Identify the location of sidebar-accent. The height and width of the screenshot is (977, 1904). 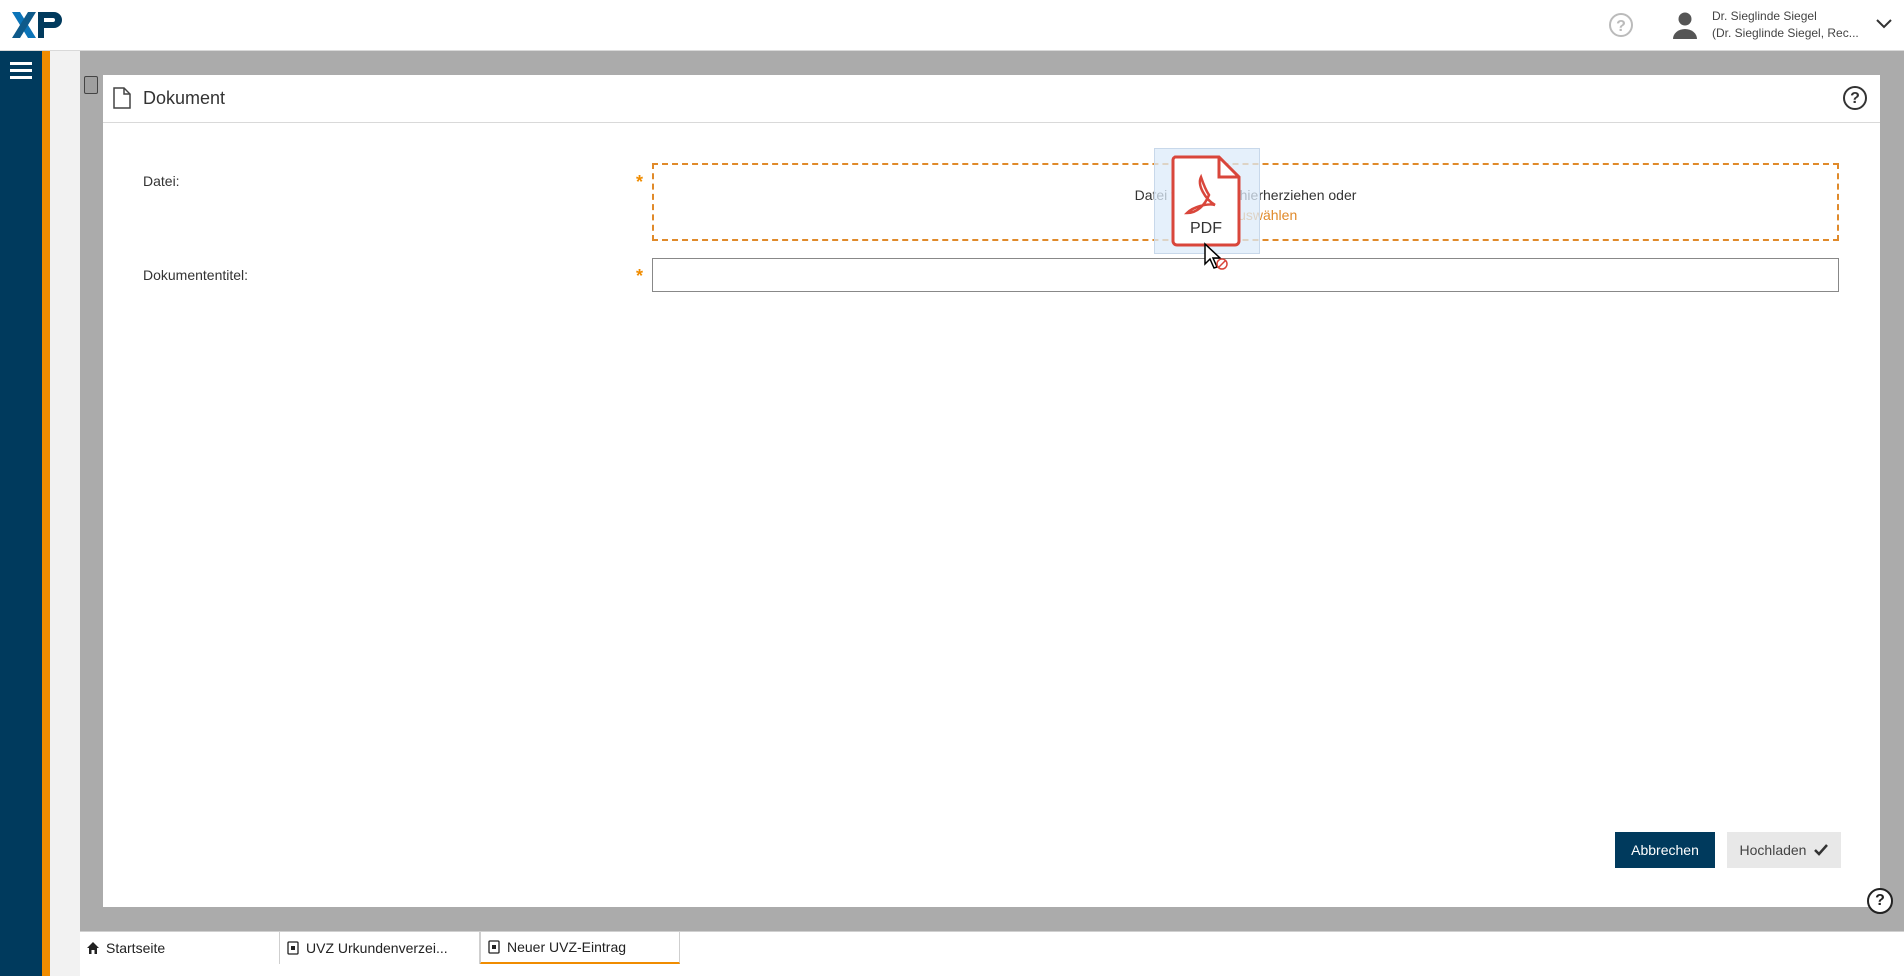
(46, 513).